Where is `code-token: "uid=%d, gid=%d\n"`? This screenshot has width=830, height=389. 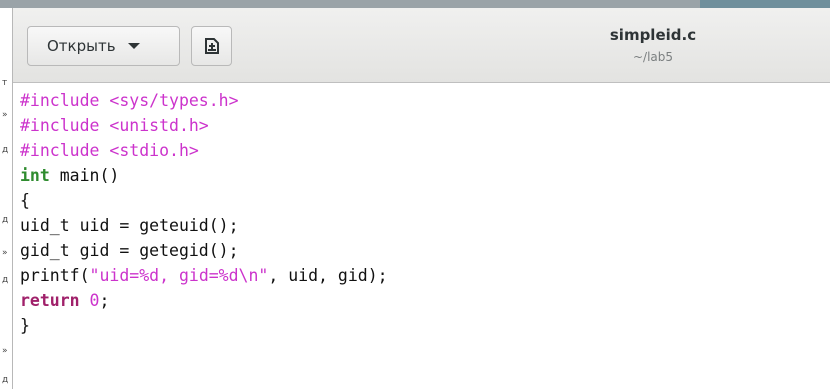 code-token: "uid=%d, gid=%d\n" is located at coordinates (179, 275).